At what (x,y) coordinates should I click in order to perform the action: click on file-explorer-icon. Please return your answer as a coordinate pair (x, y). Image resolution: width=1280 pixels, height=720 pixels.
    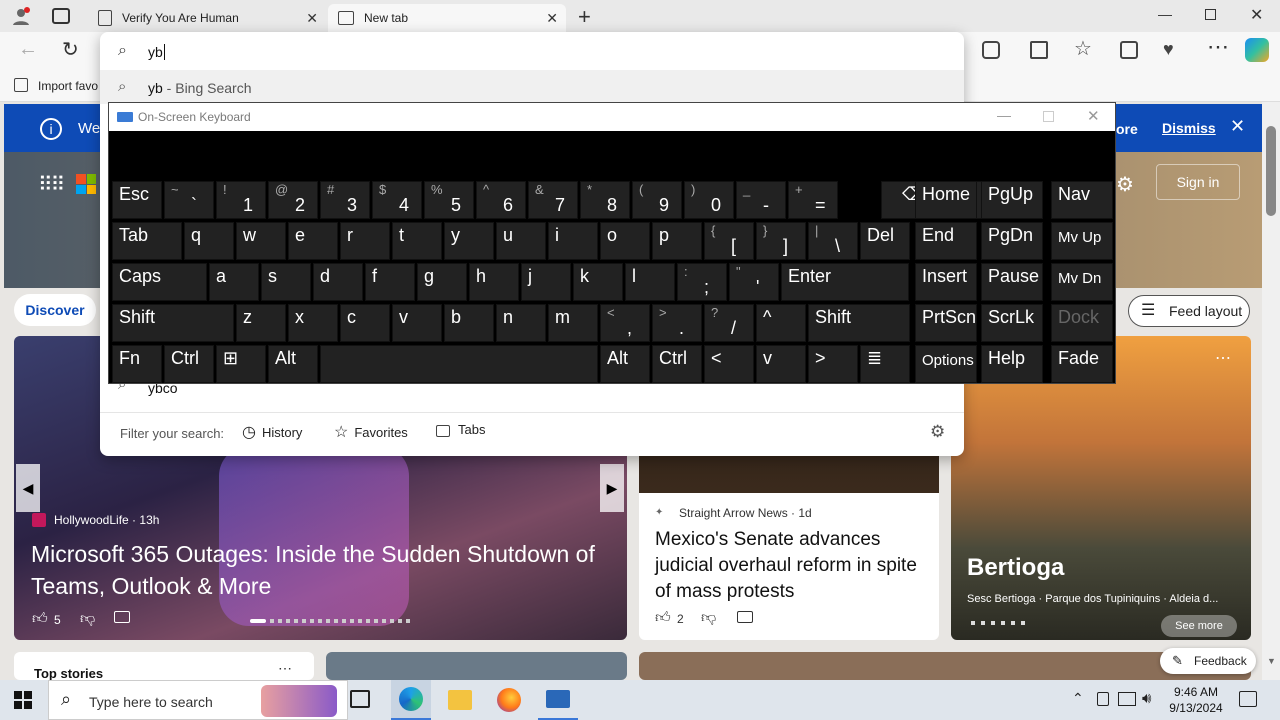
    Looking at the image, I should click on (460, 700).